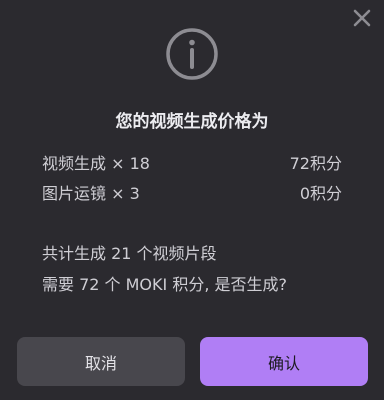 This screenshot has width=384, height=400. Describe the element at coordinates (284, 361) in the screenshot. I see `confirm-button: 确认` at that location.